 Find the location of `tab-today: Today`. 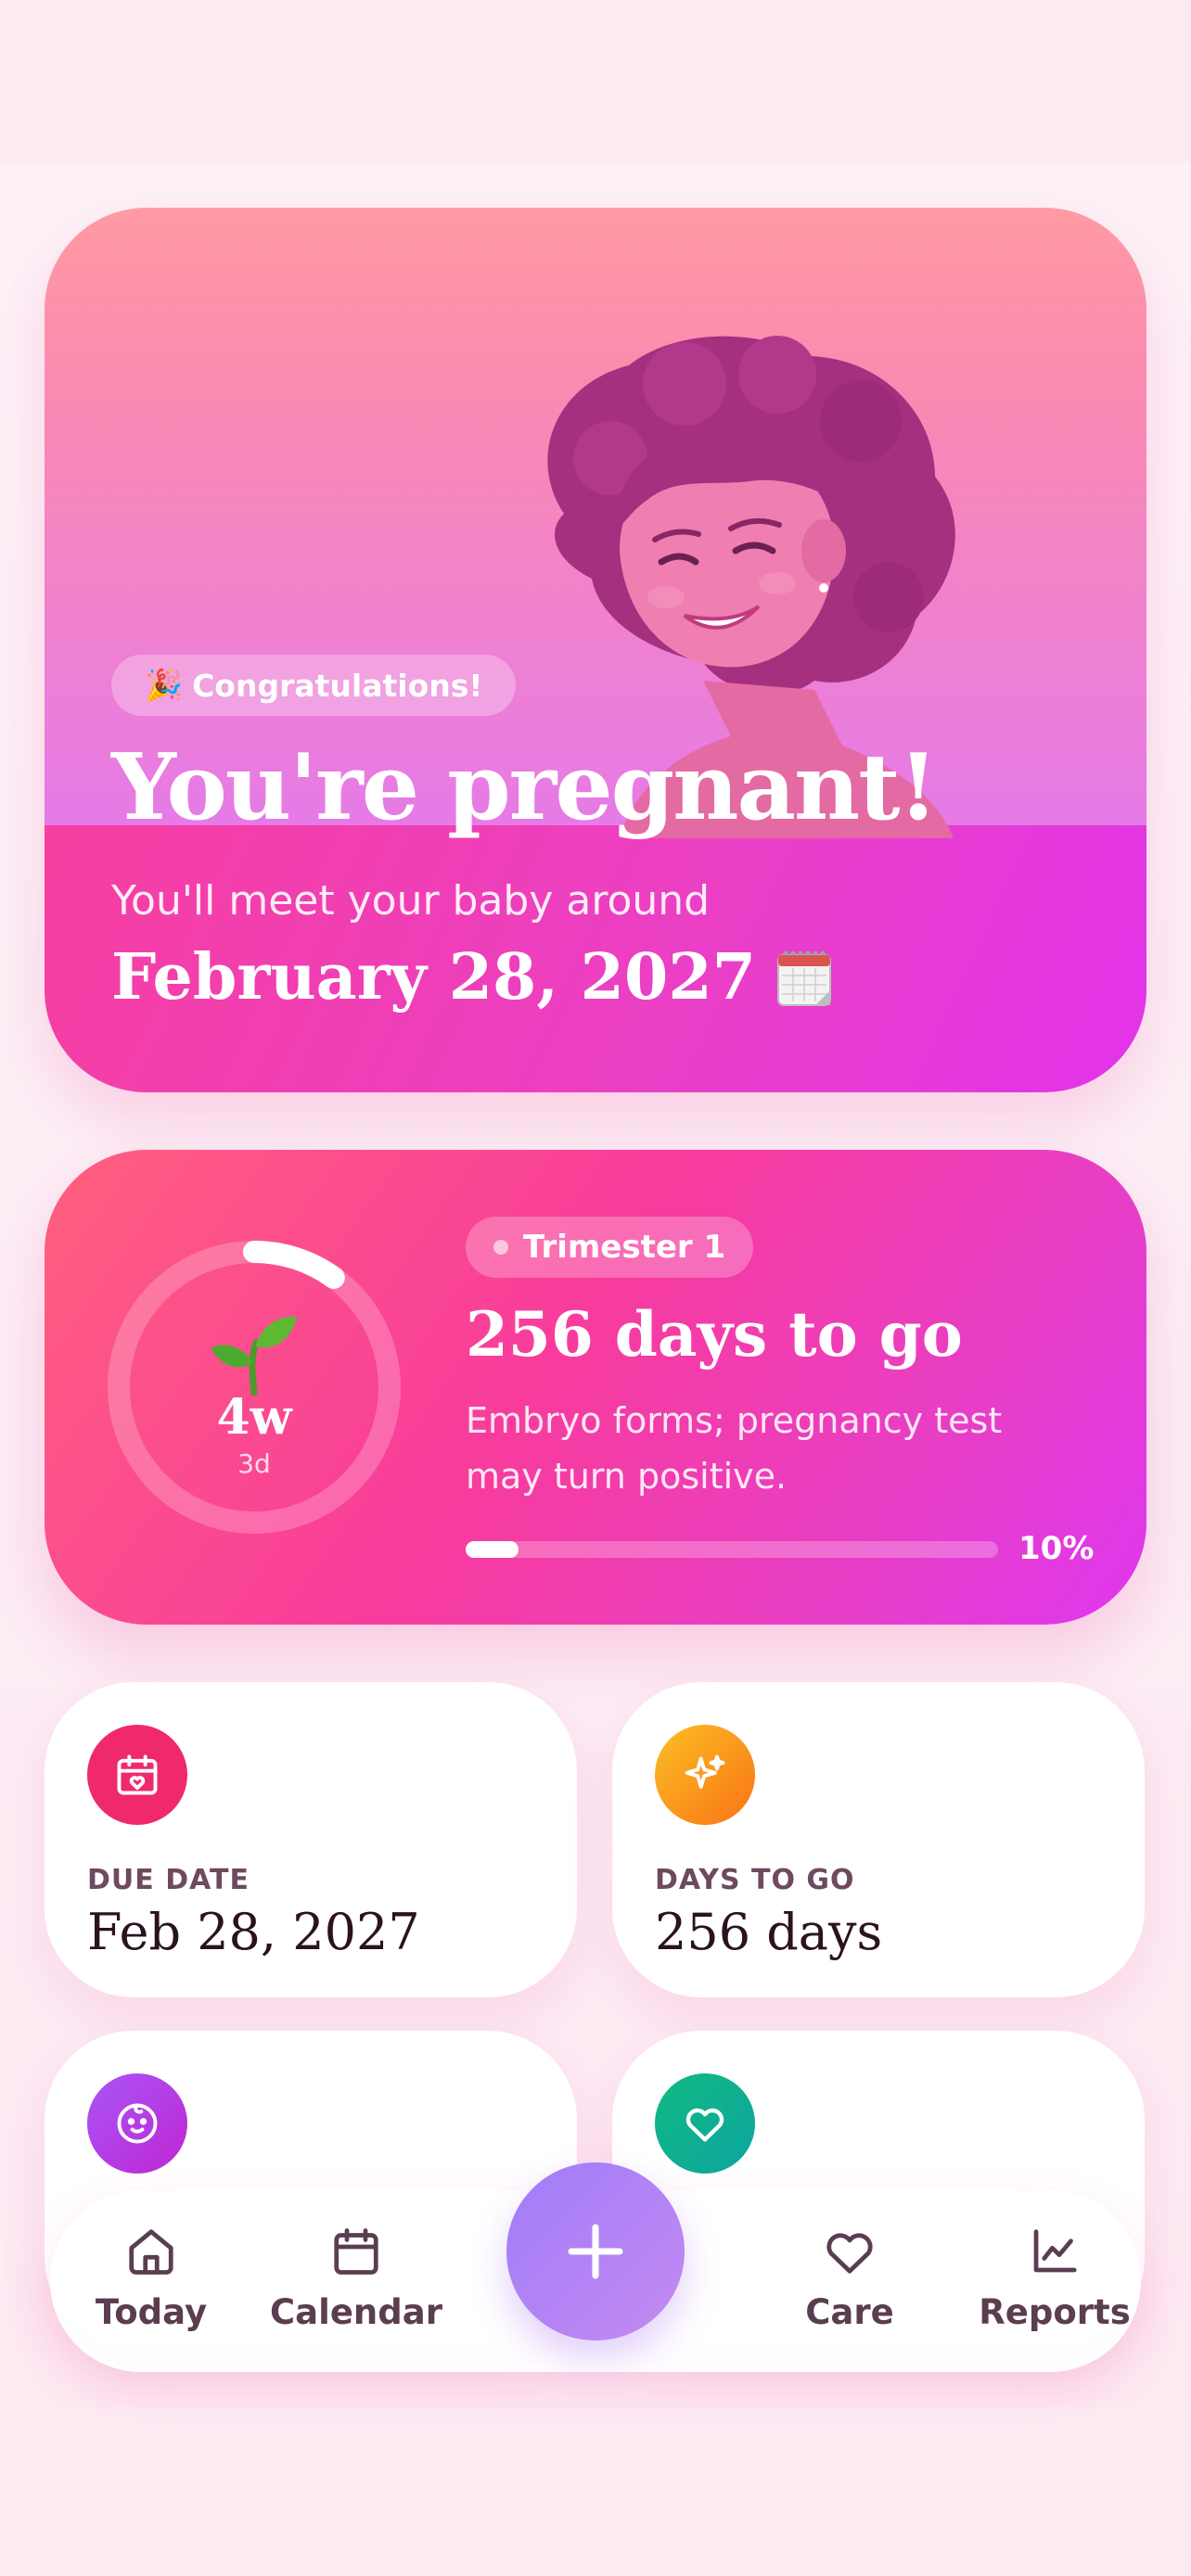

tab-today: Today is located at coordinates (151, 2284).